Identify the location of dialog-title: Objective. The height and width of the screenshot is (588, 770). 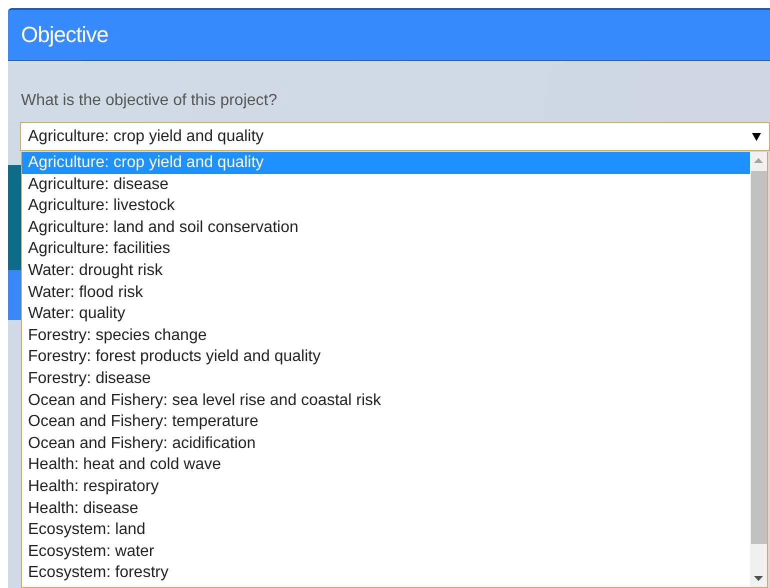
(64, 35).